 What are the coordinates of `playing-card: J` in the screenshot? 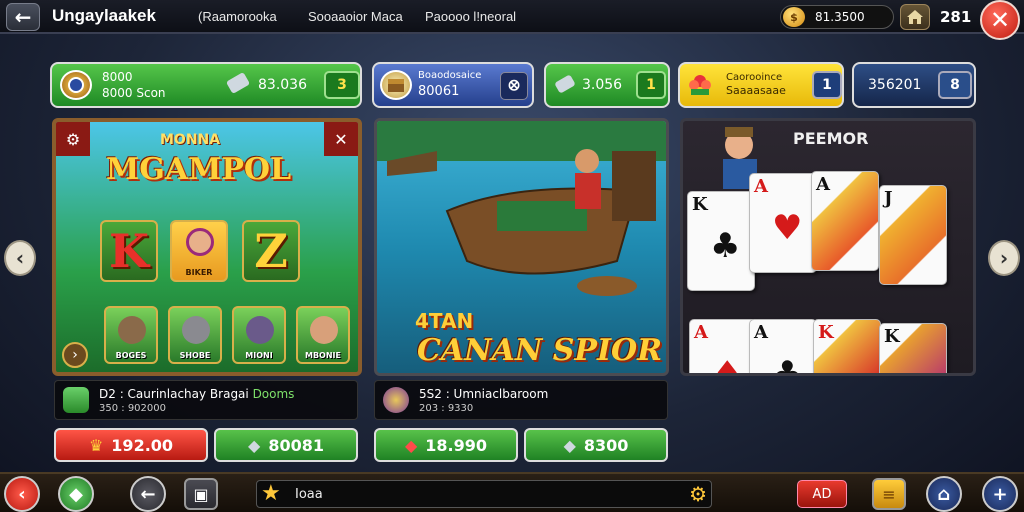 It's located at (913, 235).